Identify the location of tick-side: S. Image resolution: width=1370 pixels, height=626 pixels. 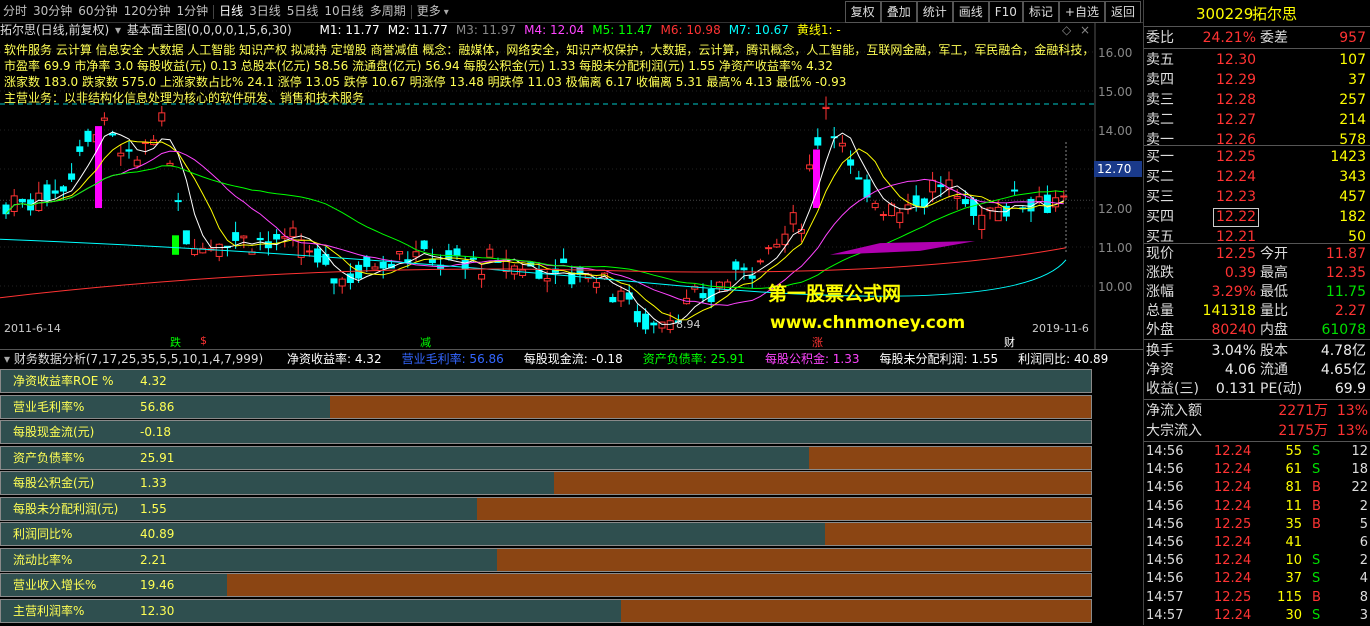
(1316, 579).